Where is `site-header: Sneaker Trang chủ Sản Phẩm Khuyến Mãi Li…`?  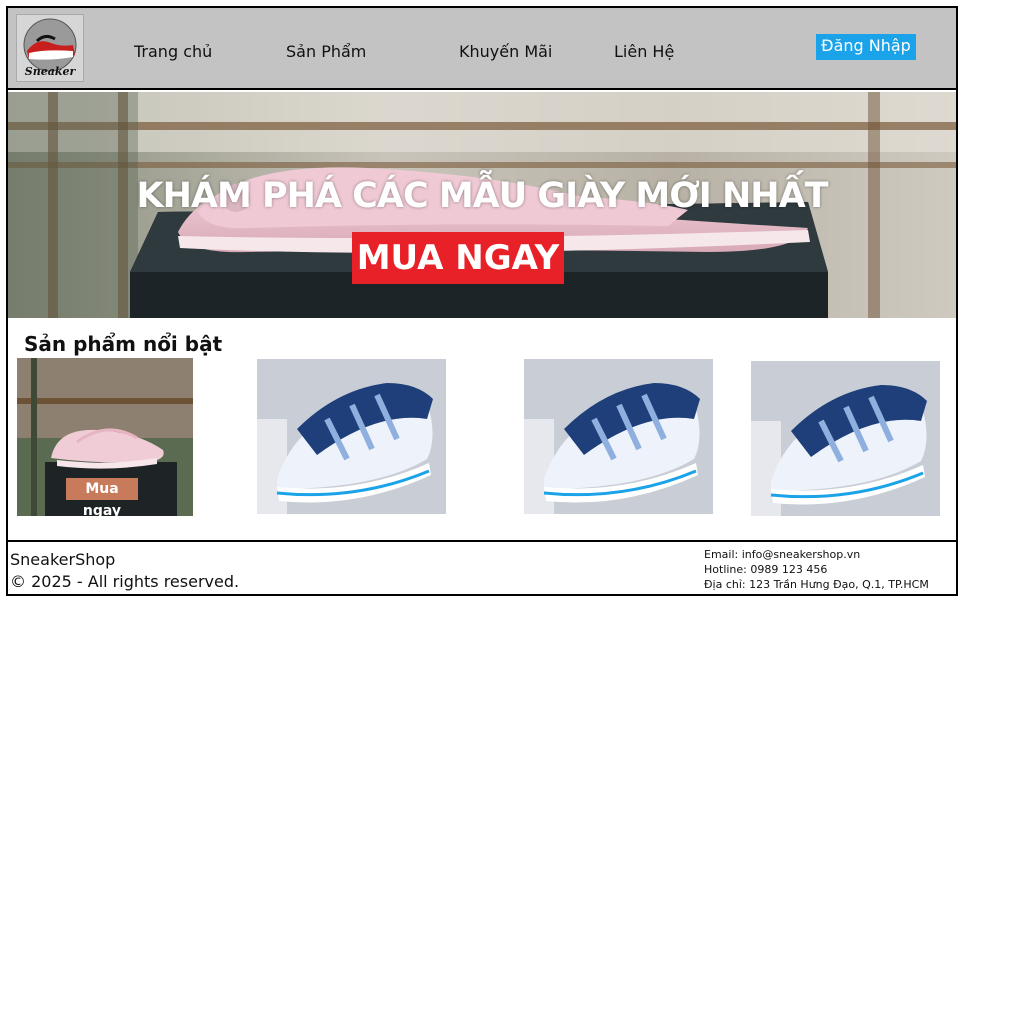
site-header: Sneaker Trang chủ Sản Phẩm Khuyến Mãi Li… is located at coordinates (482, 49).